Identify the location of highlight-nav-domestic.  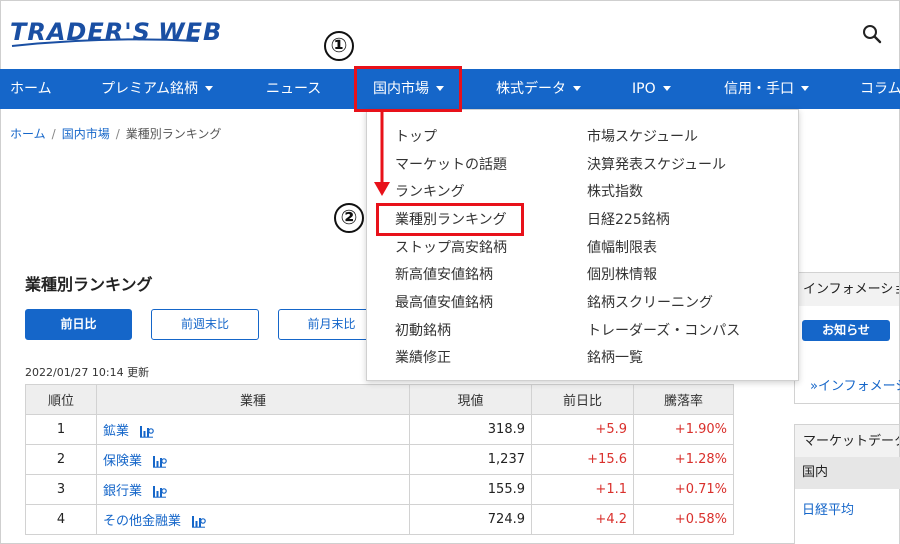
(408, 89).